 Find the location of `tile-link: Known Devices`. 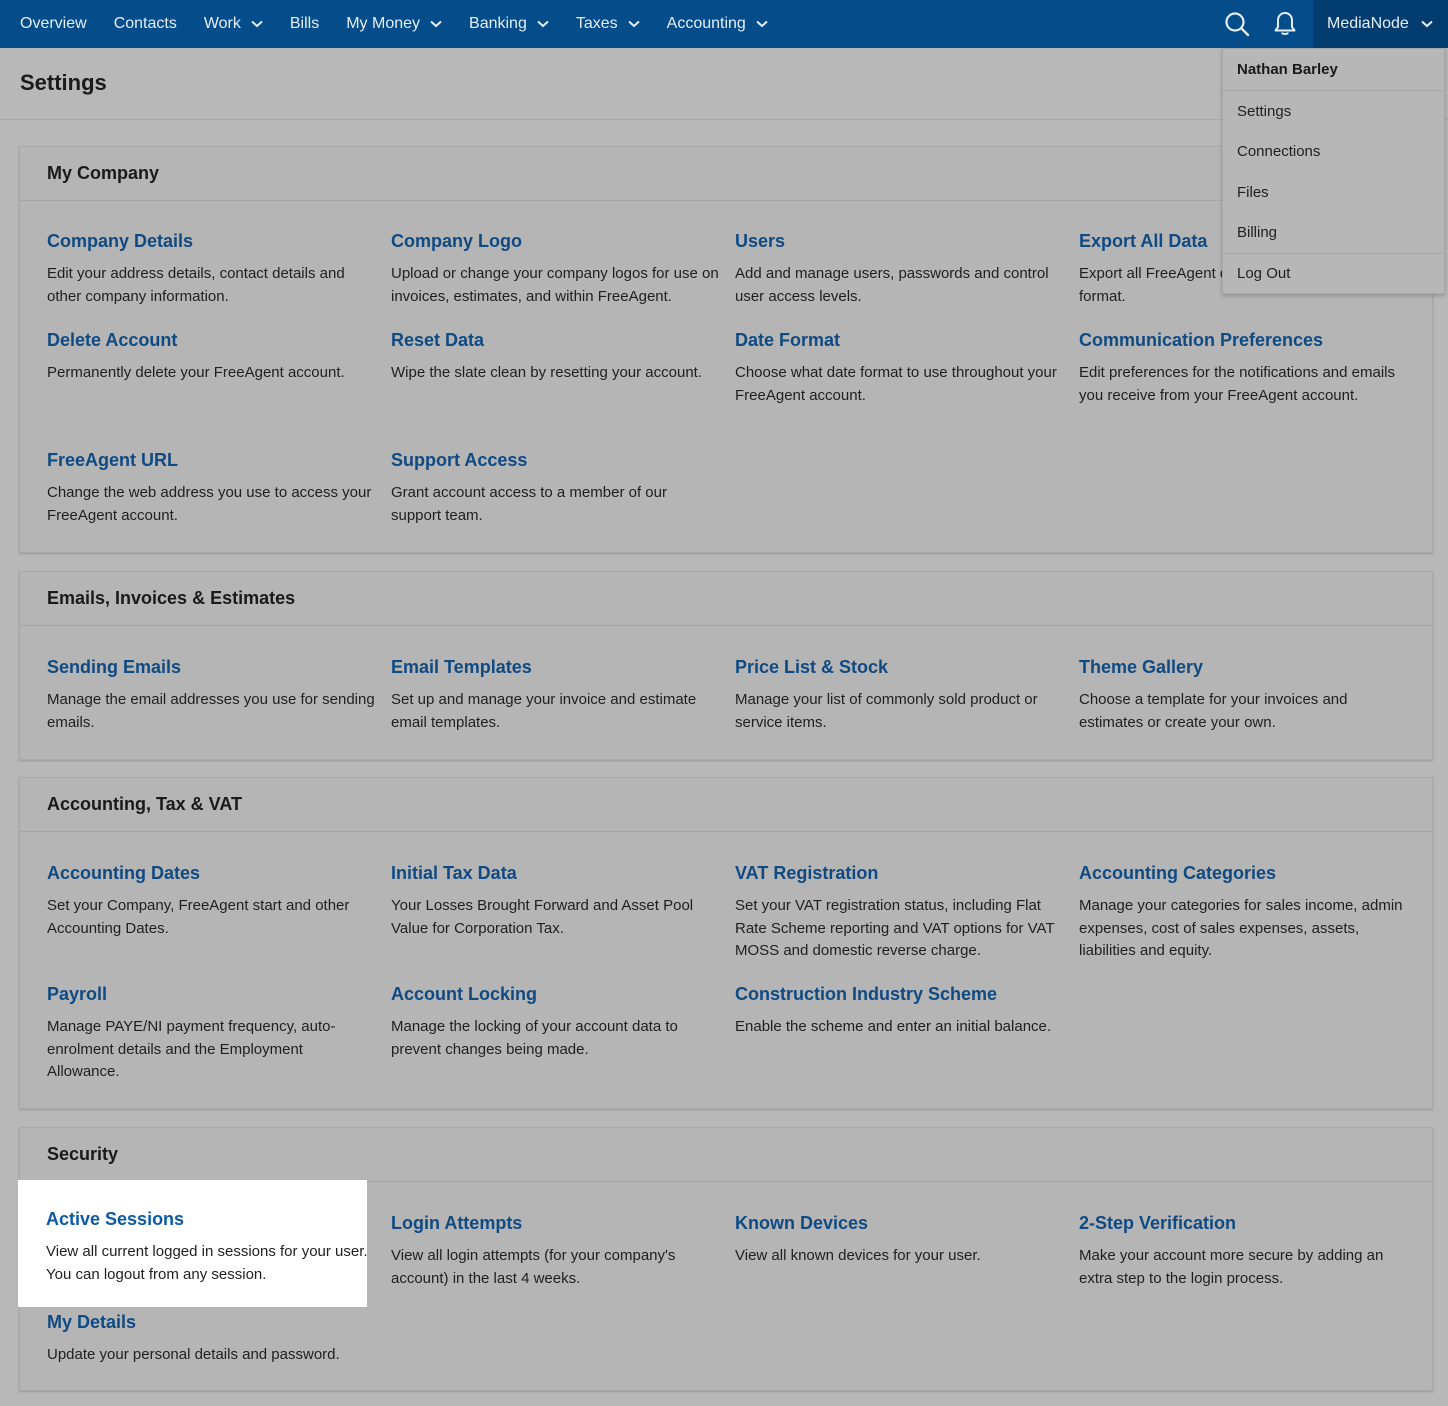

tile-link: Known Devices is located at coordinates (900, 1223).